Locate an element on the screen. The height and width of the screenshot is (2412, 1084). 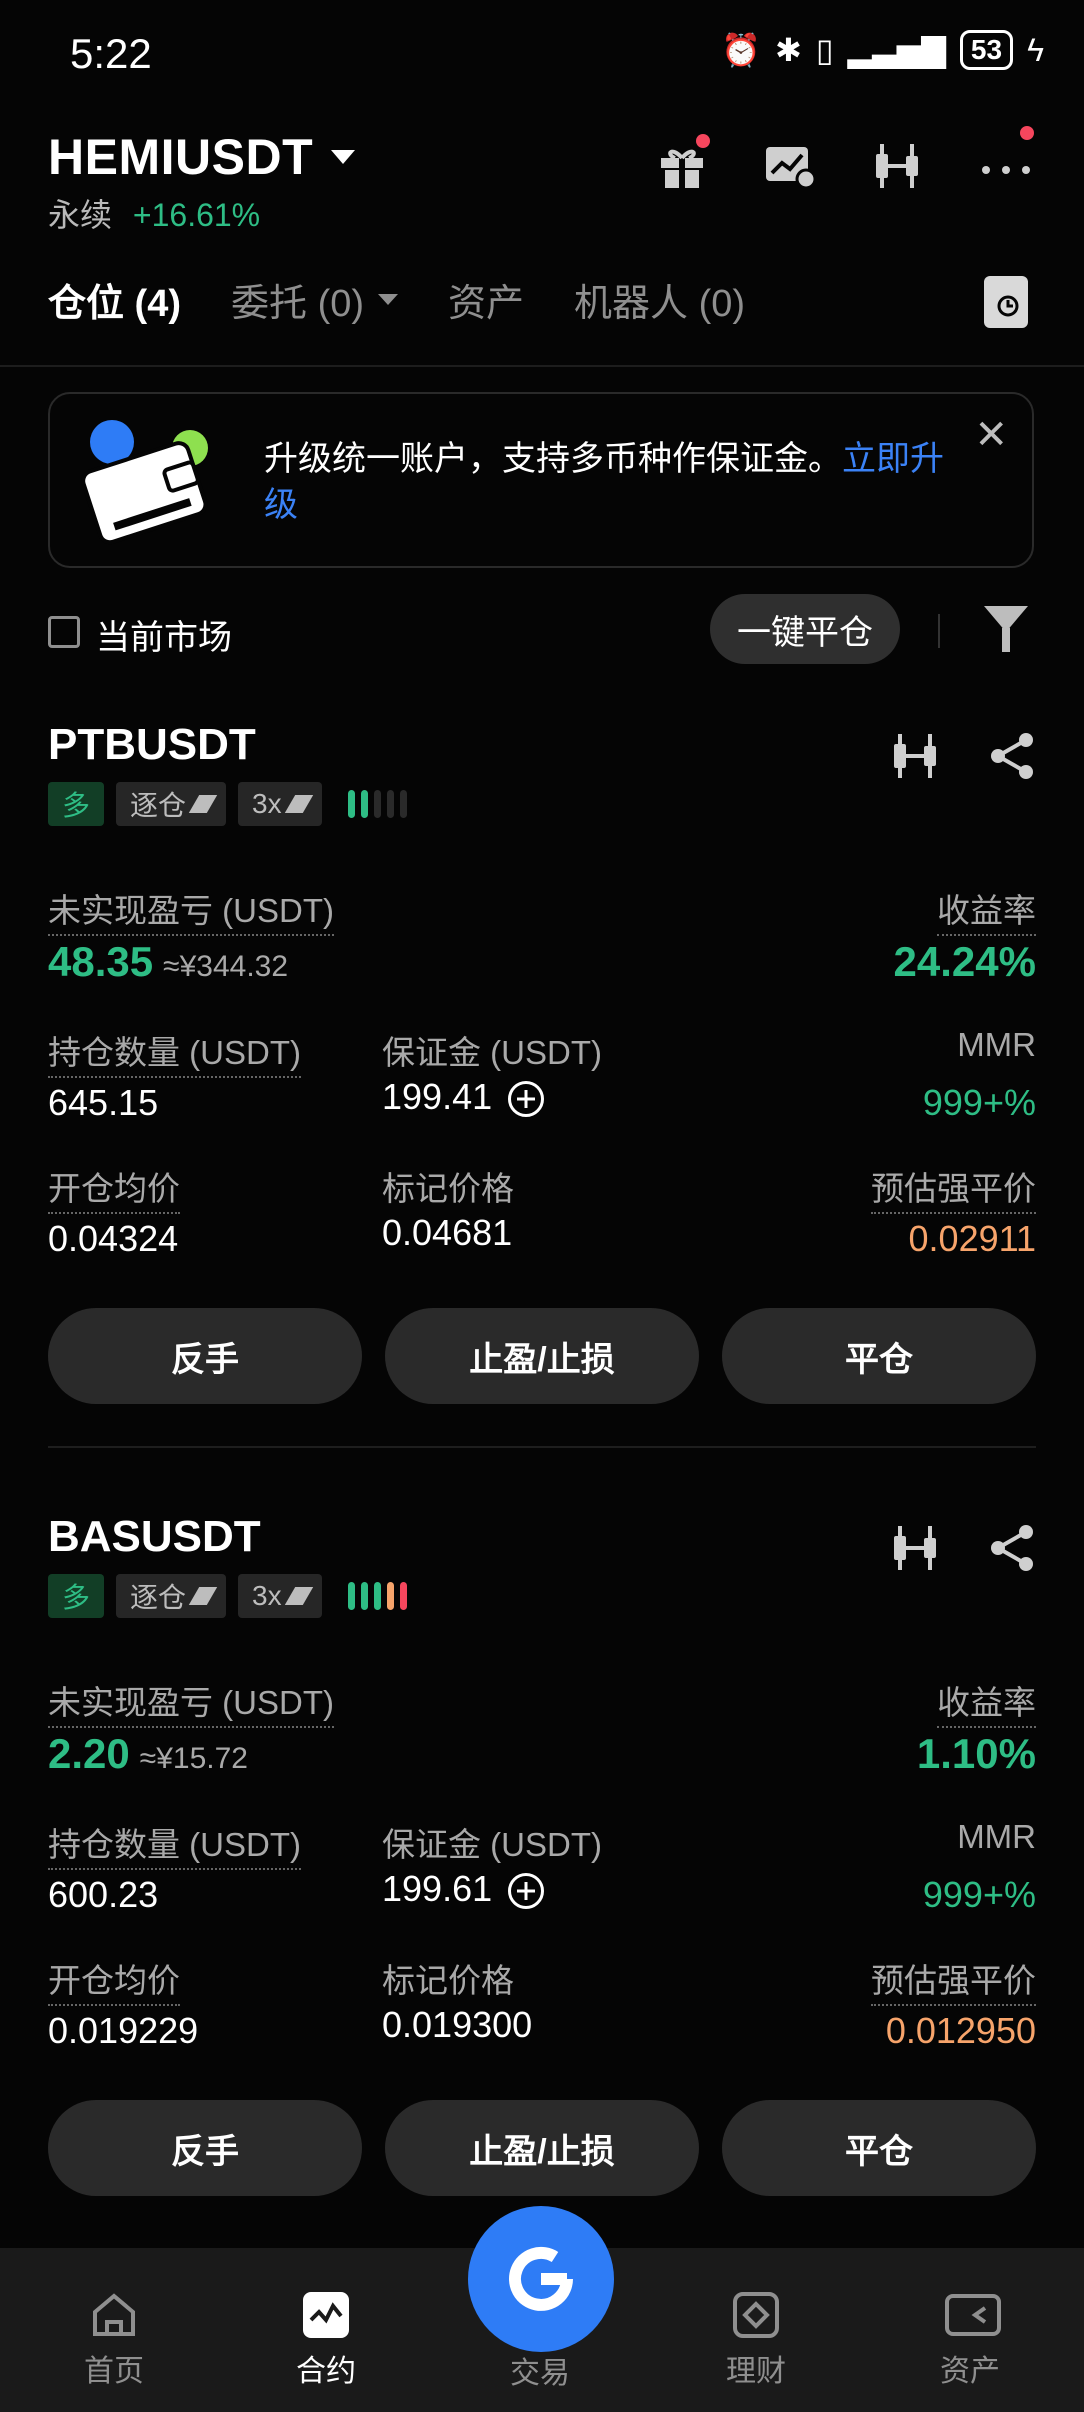
trade-icon is located at coordinates (541, 2278).